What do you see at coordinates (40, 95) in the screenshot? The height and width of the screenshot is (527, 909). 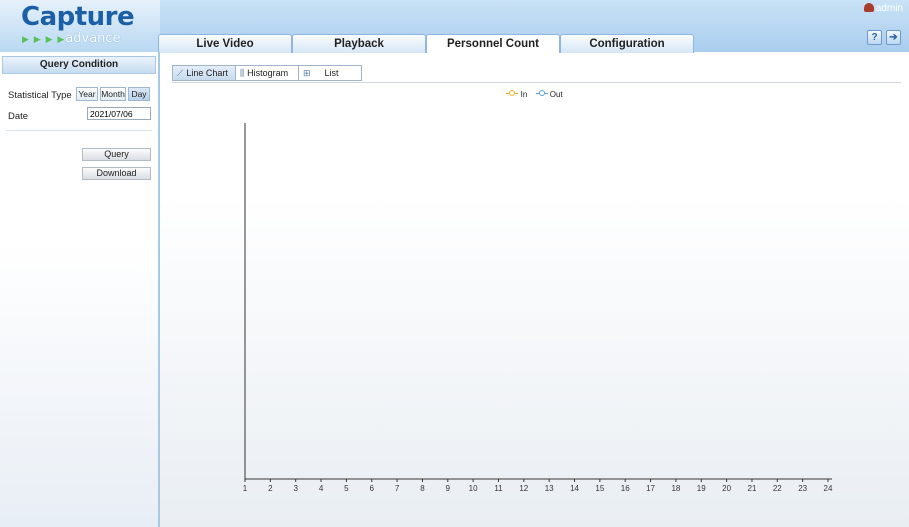 I see `statistical-type-label: Statistical Type` at bounding box center [40, 95].